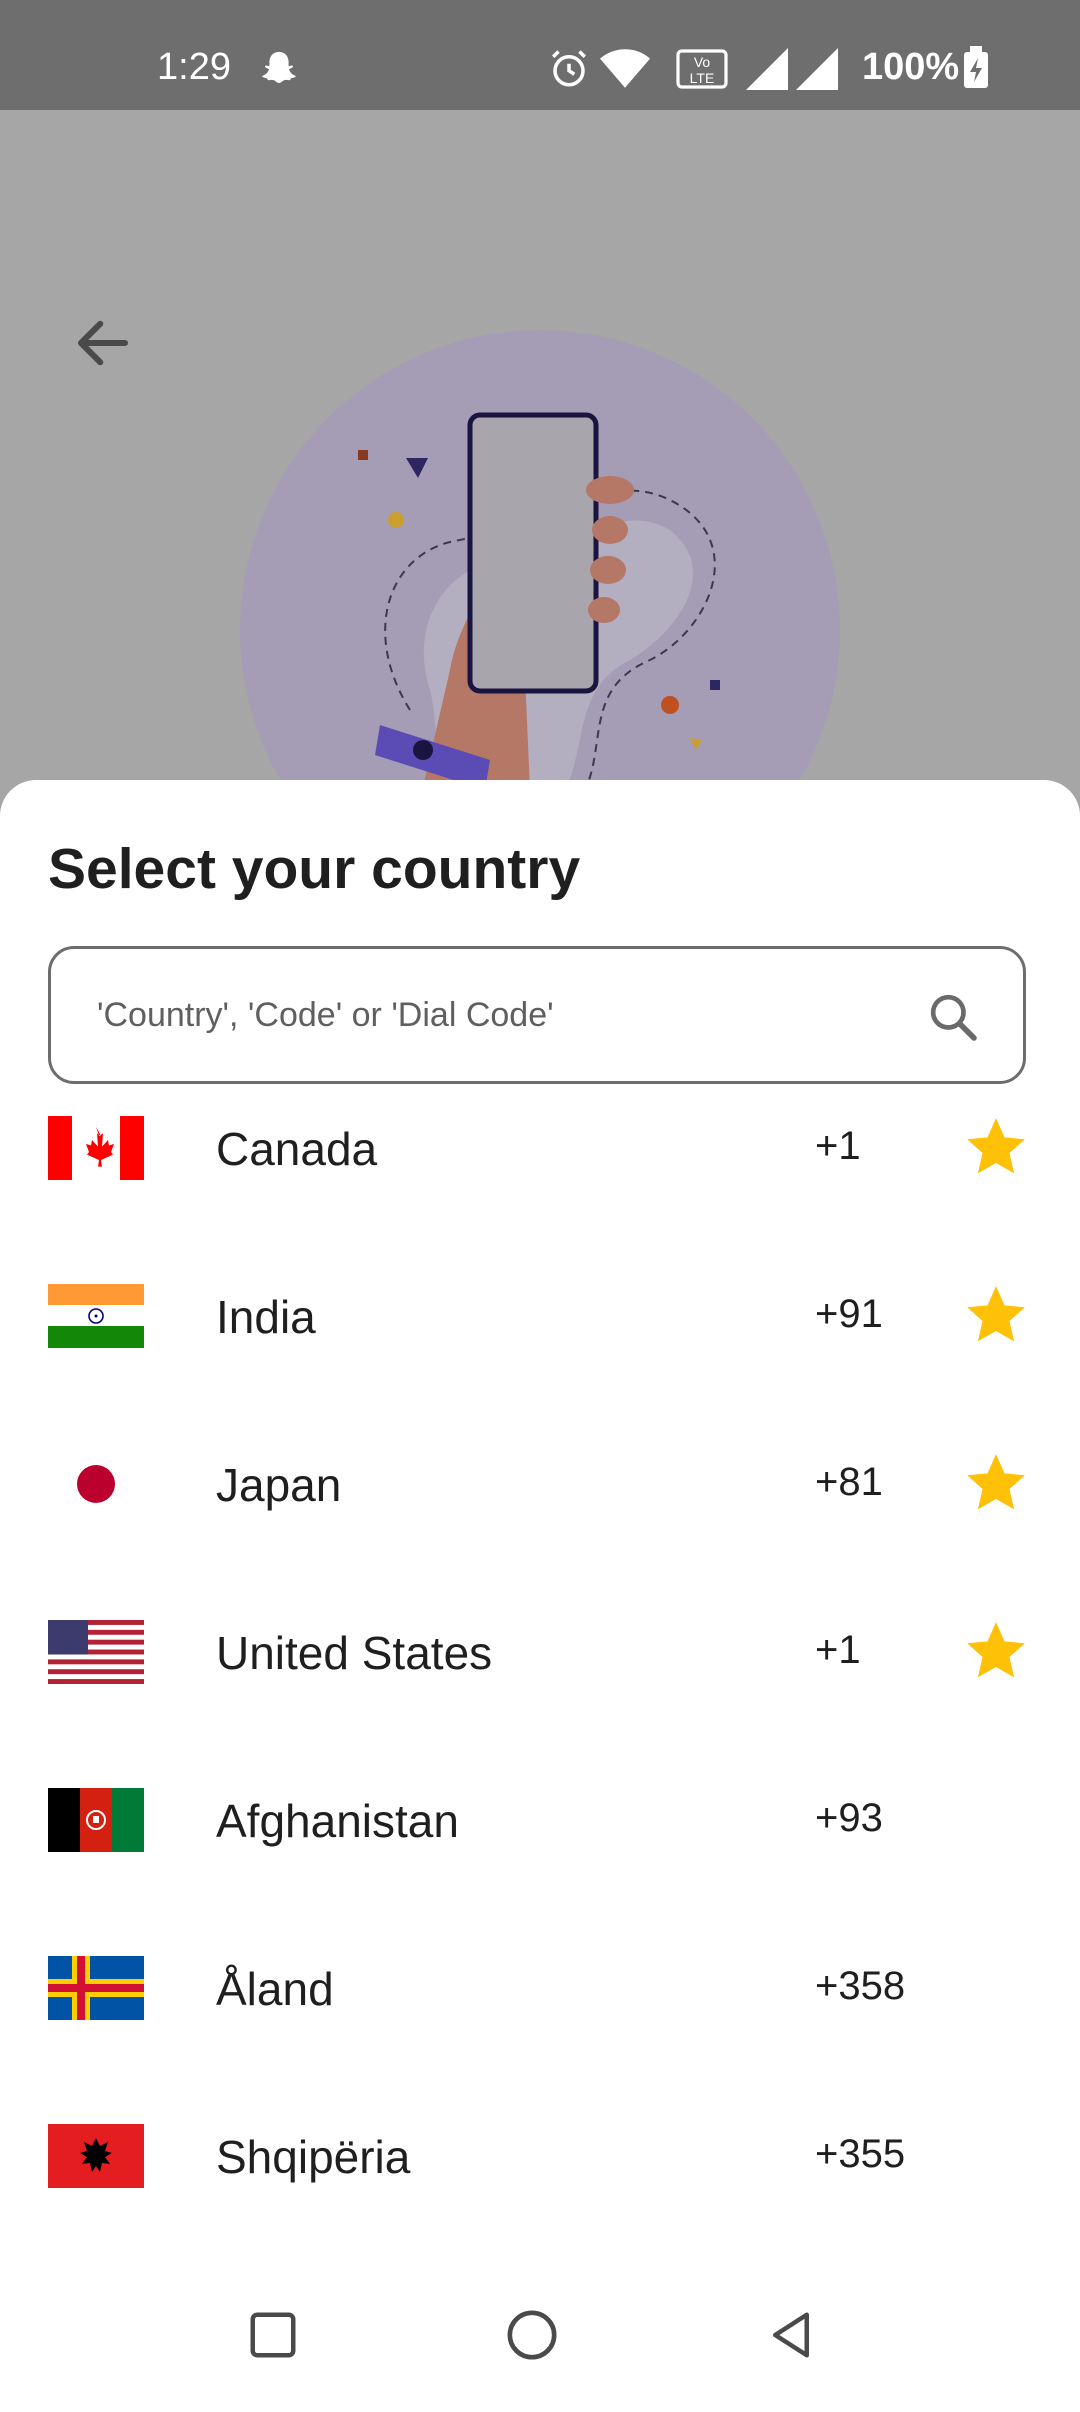  I want to click on dial-code: +81, so click(849, 1482).